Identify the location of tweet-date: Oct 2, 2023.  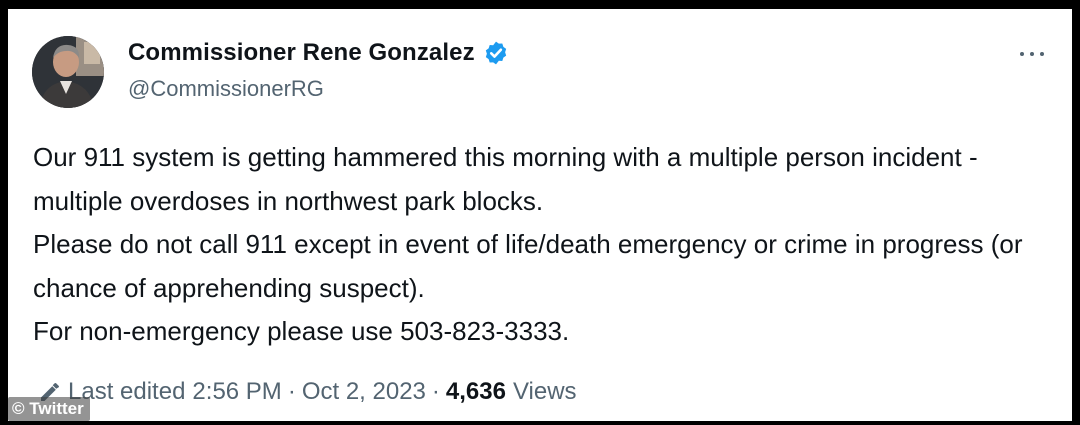
(364, 392).